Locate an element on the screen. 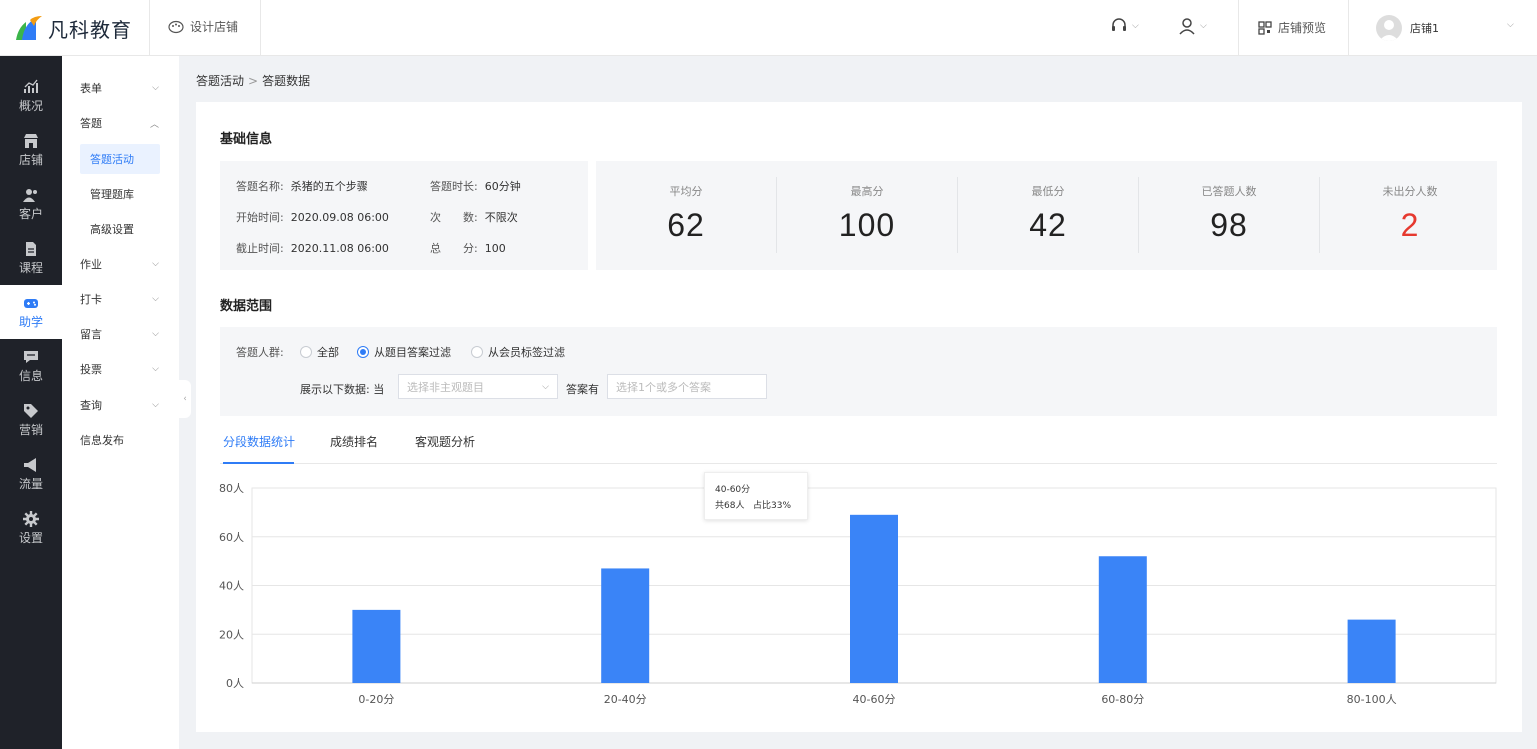  answer-select: 选择1个或多个答案 is located at coordinates (687, 386).